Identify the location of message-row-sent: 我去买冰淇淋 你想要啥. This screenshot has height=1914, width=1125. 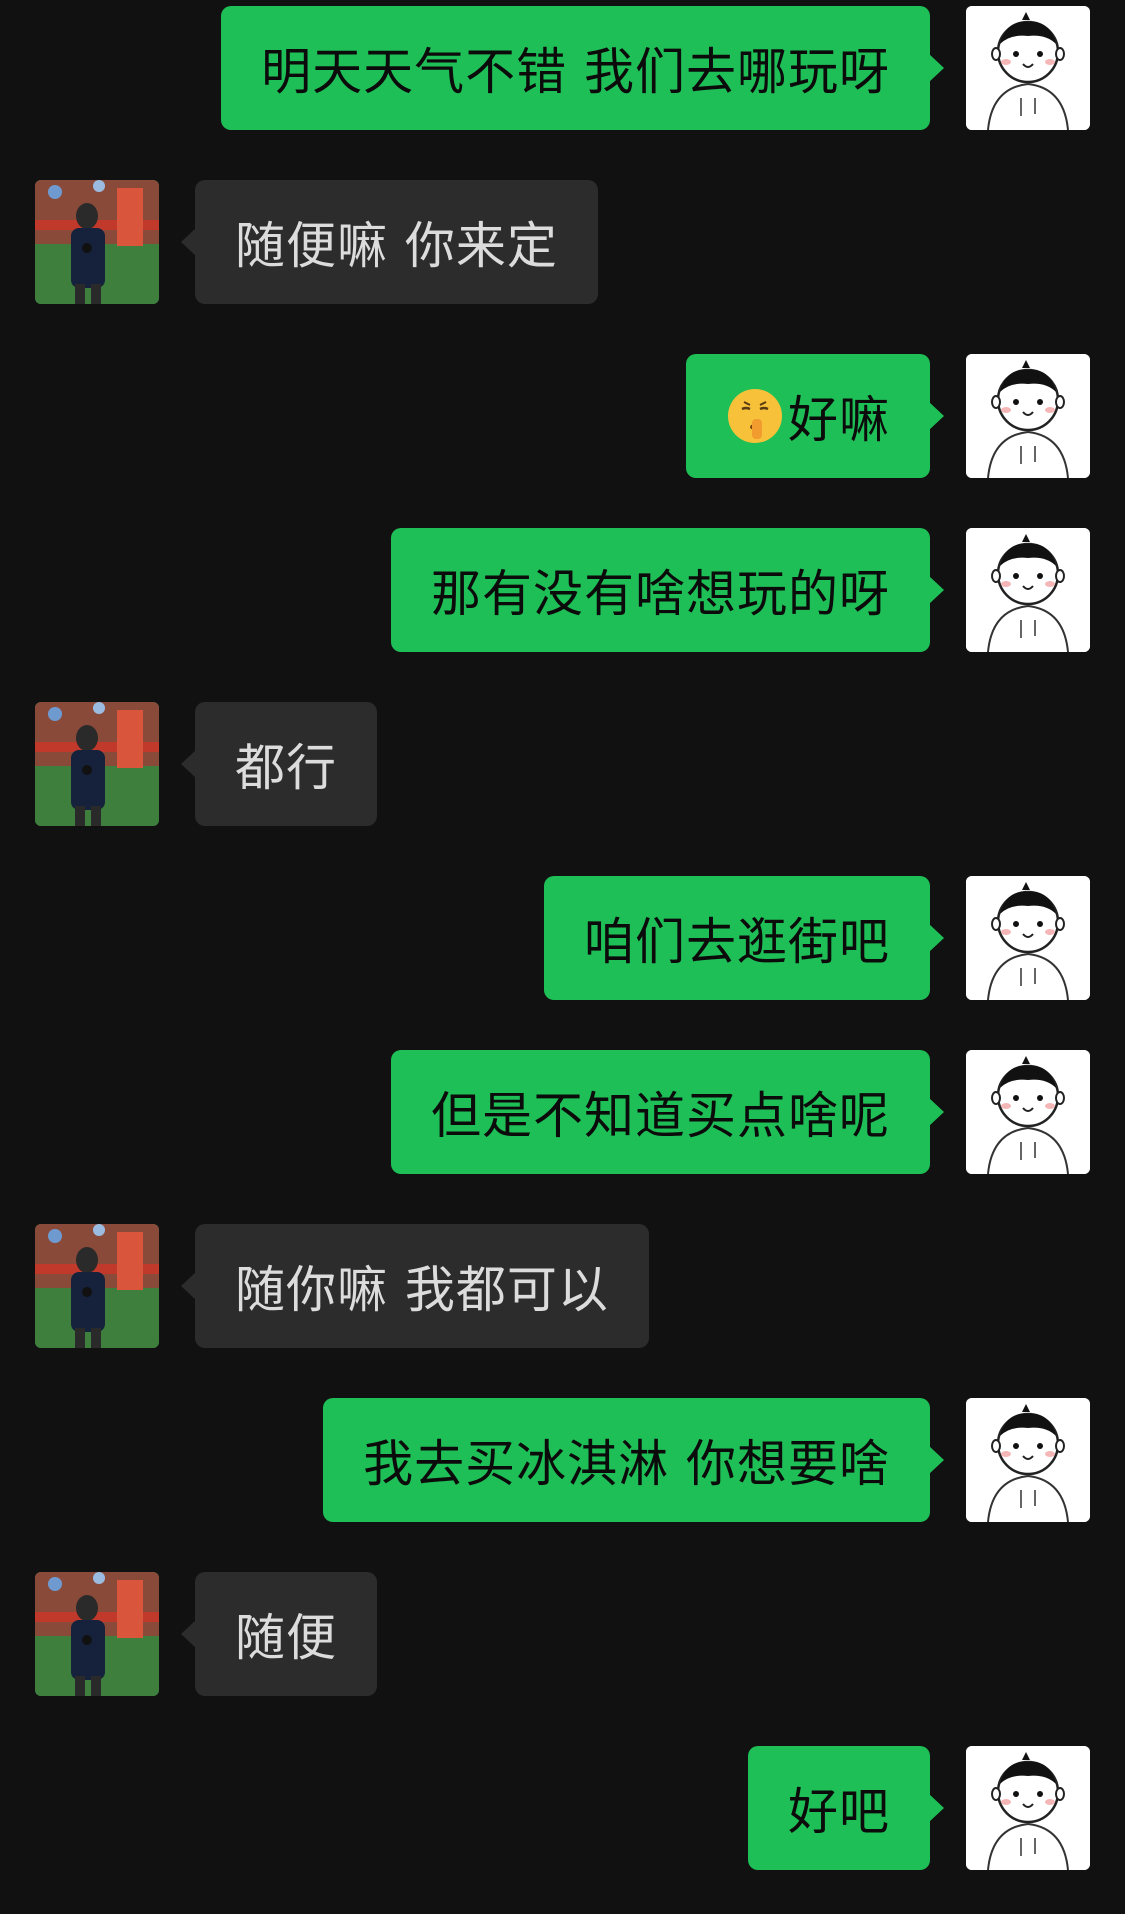
(562, 1460).